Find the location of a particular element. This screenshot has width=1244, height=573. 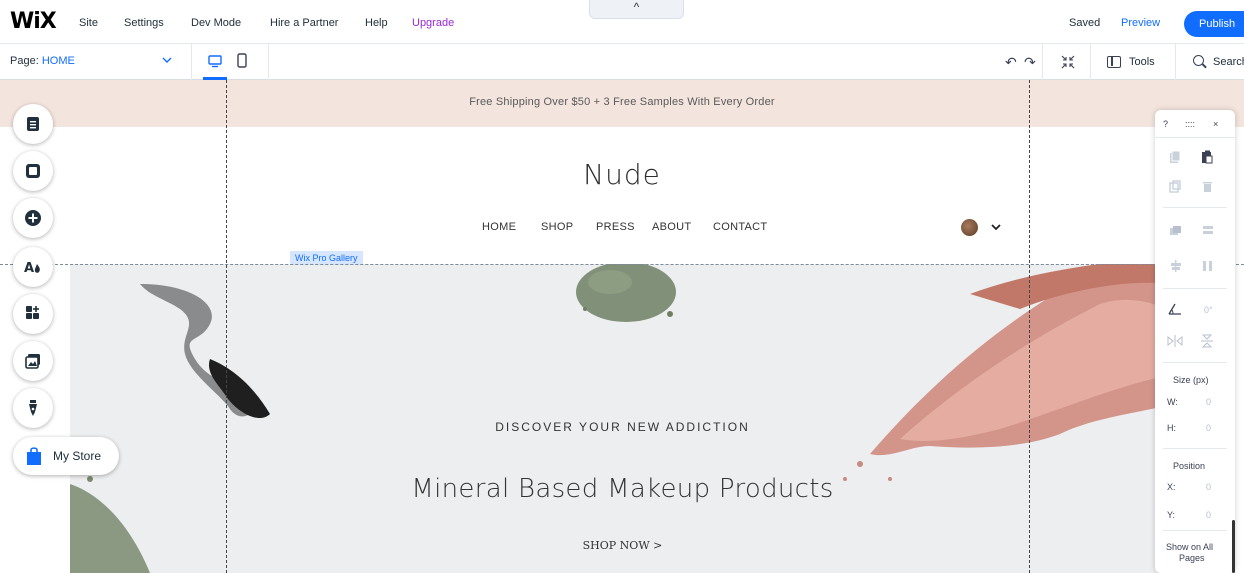

avatar is located at coordinates (969, 227).